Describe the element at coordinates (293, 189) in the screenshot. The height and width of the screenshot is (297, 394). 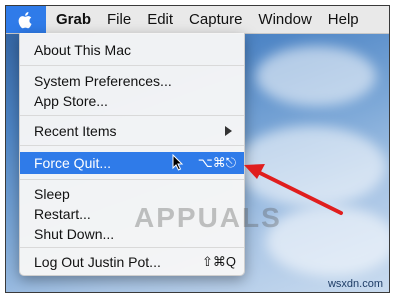
I see `annotation-arrow-icon` at that location.